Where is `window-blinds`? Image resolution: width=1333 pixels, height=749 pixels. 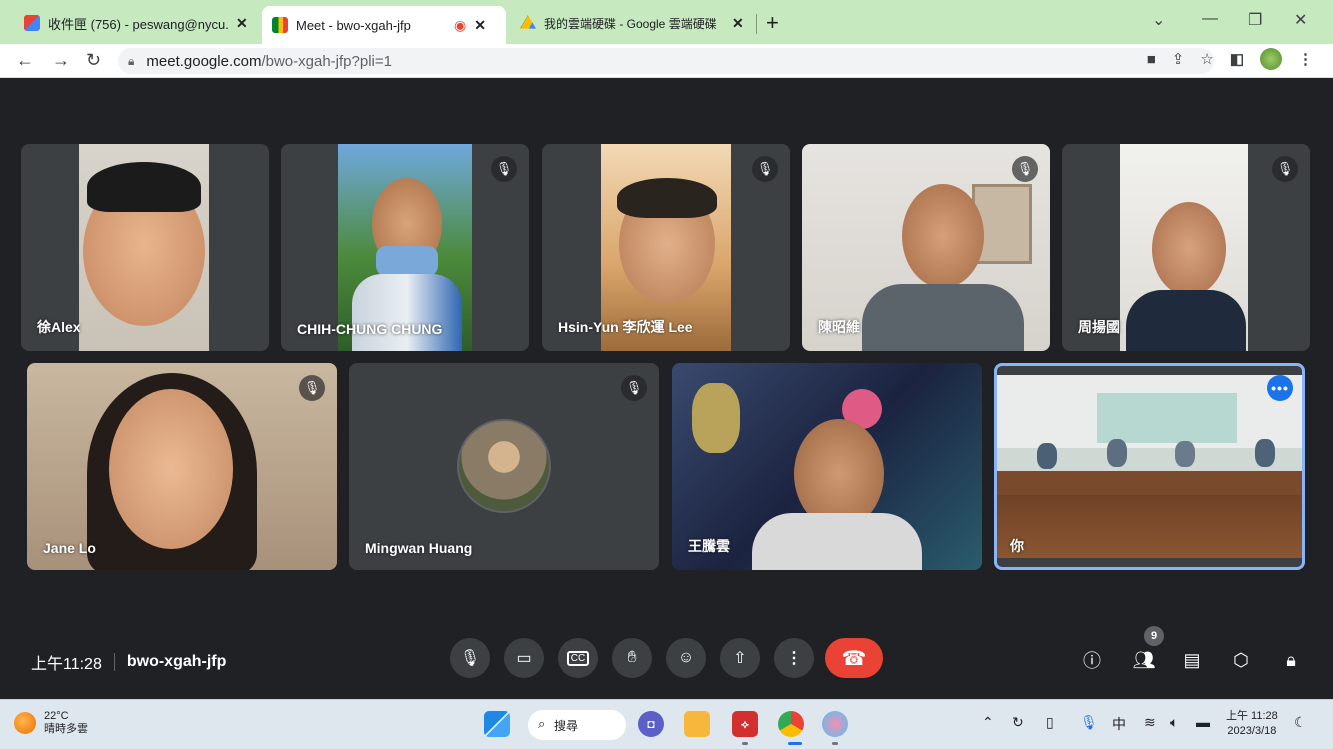
window-blinds is located at coordinates (1167, 418).